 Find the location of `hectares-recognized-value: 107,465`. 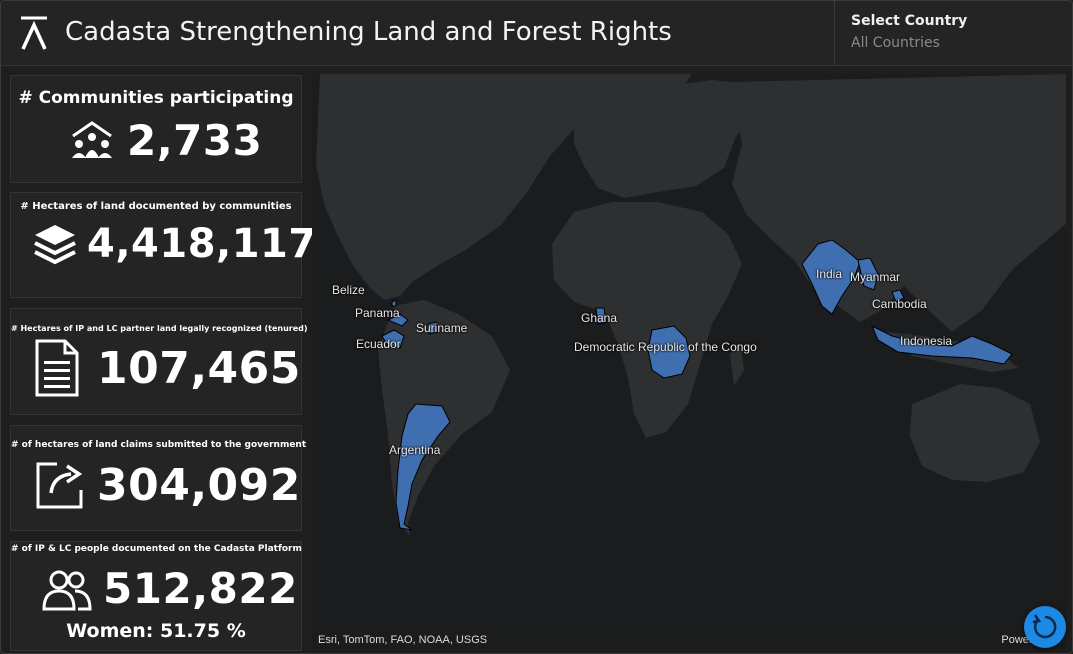

hectares-recognized-value: 107,465 is located at coordinates (199, 368).